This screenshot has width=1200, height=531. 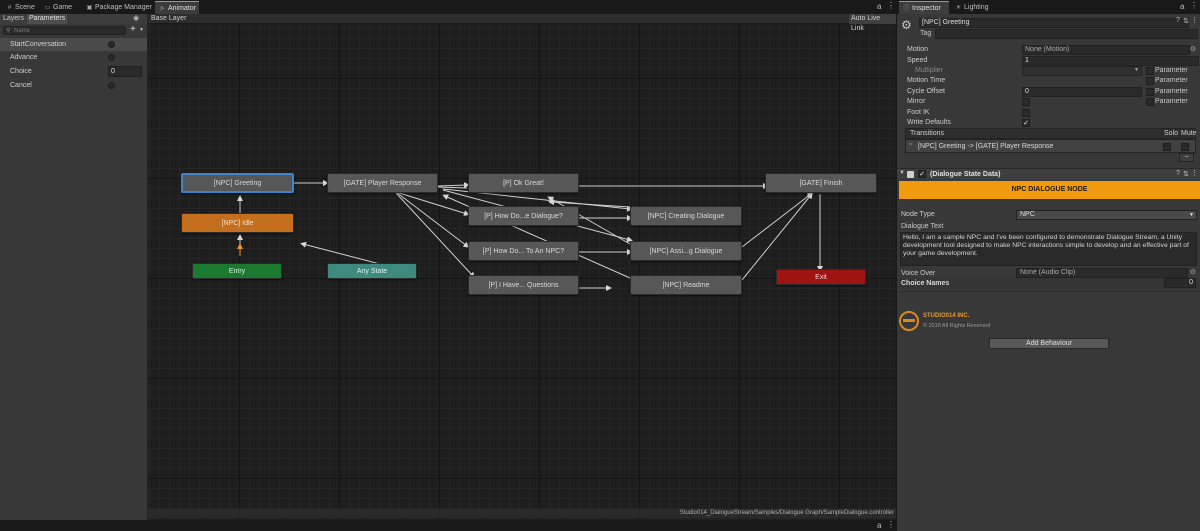 What do you see at coordinates (523, 216) in the screenshot?
I see `state-how-dialogue: [P] How Do...e Dialogue?` at bounding box center [523, 216].